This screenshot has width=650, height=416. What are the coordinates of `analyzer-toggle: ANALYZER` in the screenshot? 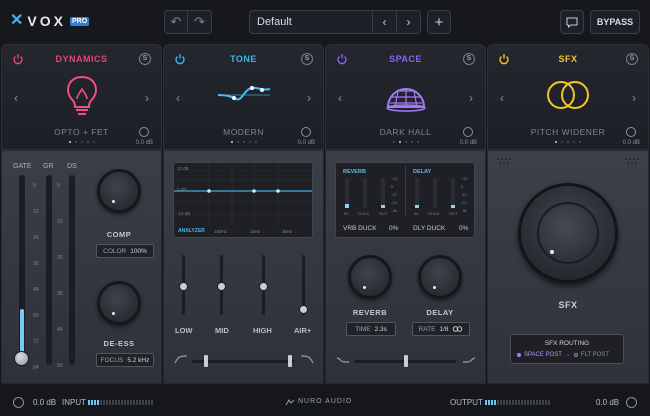 It's located at (191, 231).